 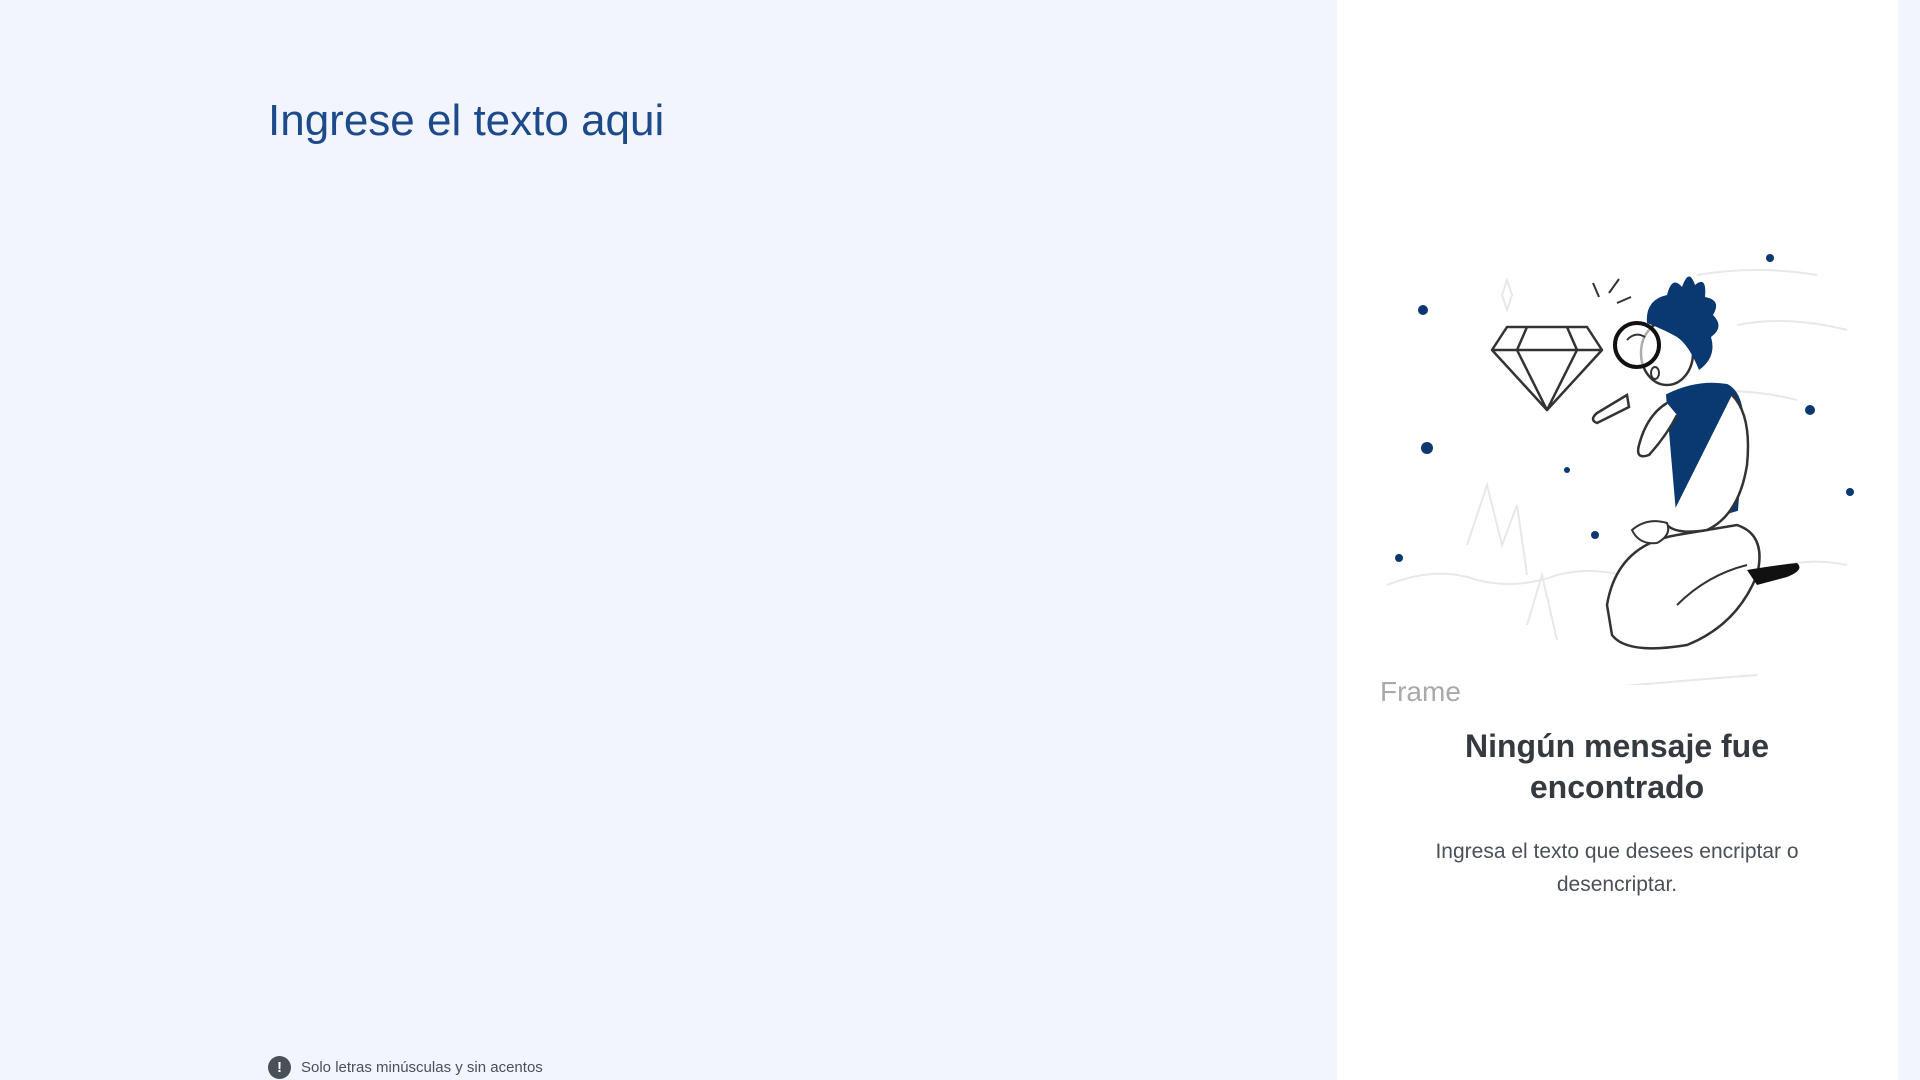 I want to click on input-hint: ! Solo letras minúsculas y sin acentos, so click(x=405, y=1067).